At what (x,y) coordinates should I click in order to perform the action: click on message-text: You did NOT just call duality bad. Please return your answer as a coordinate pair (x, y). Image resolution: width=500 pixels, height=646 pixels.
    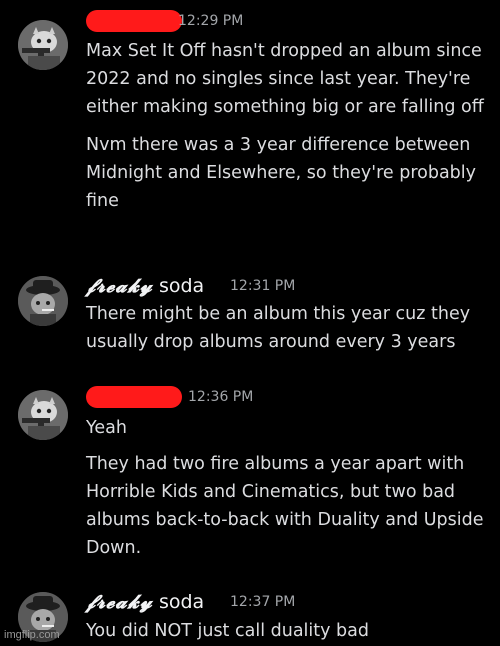
    Looking at the image, I should click on (288, 631).